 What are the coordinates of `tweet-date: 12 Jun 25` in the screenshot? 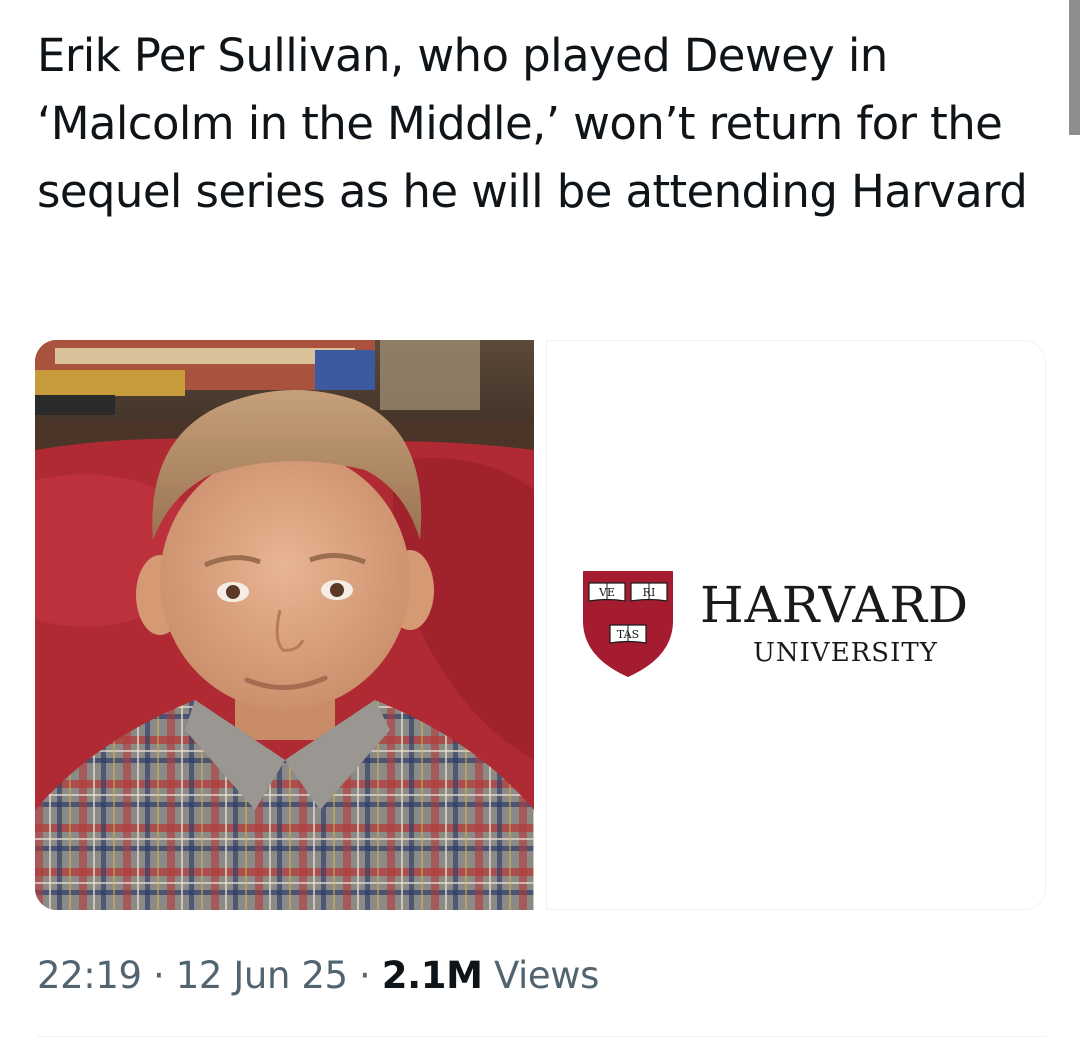 It's located at (262, 975).